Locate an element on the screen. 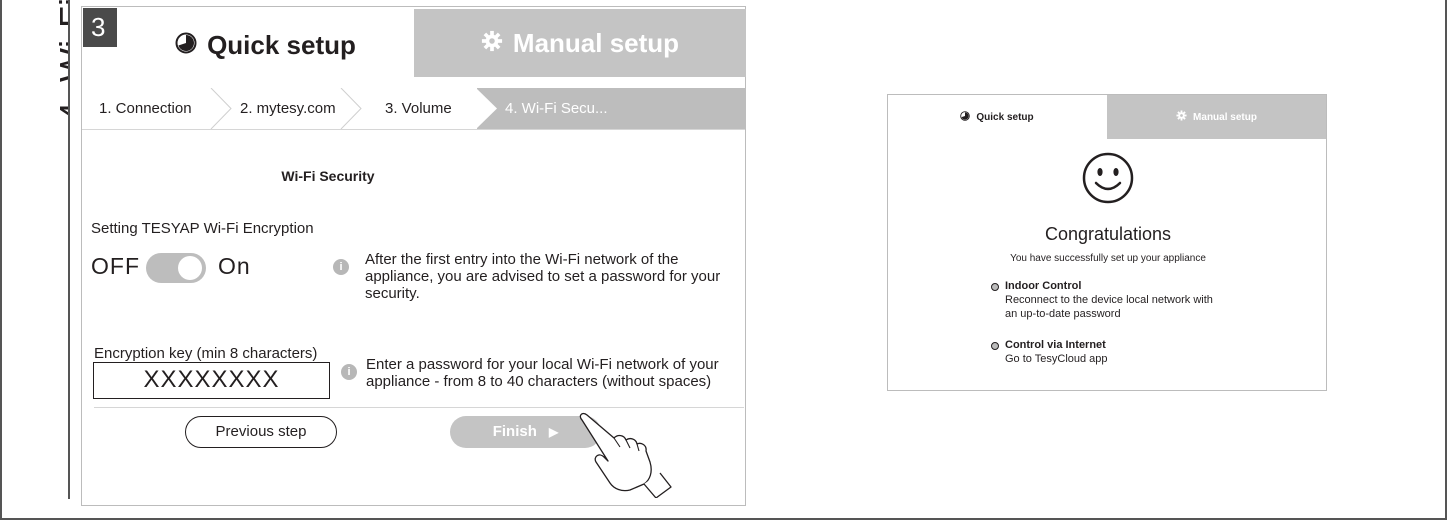  encryption-label: Setting TESYAP Wi-Fi Encryption is located at coordinates (202, 228).